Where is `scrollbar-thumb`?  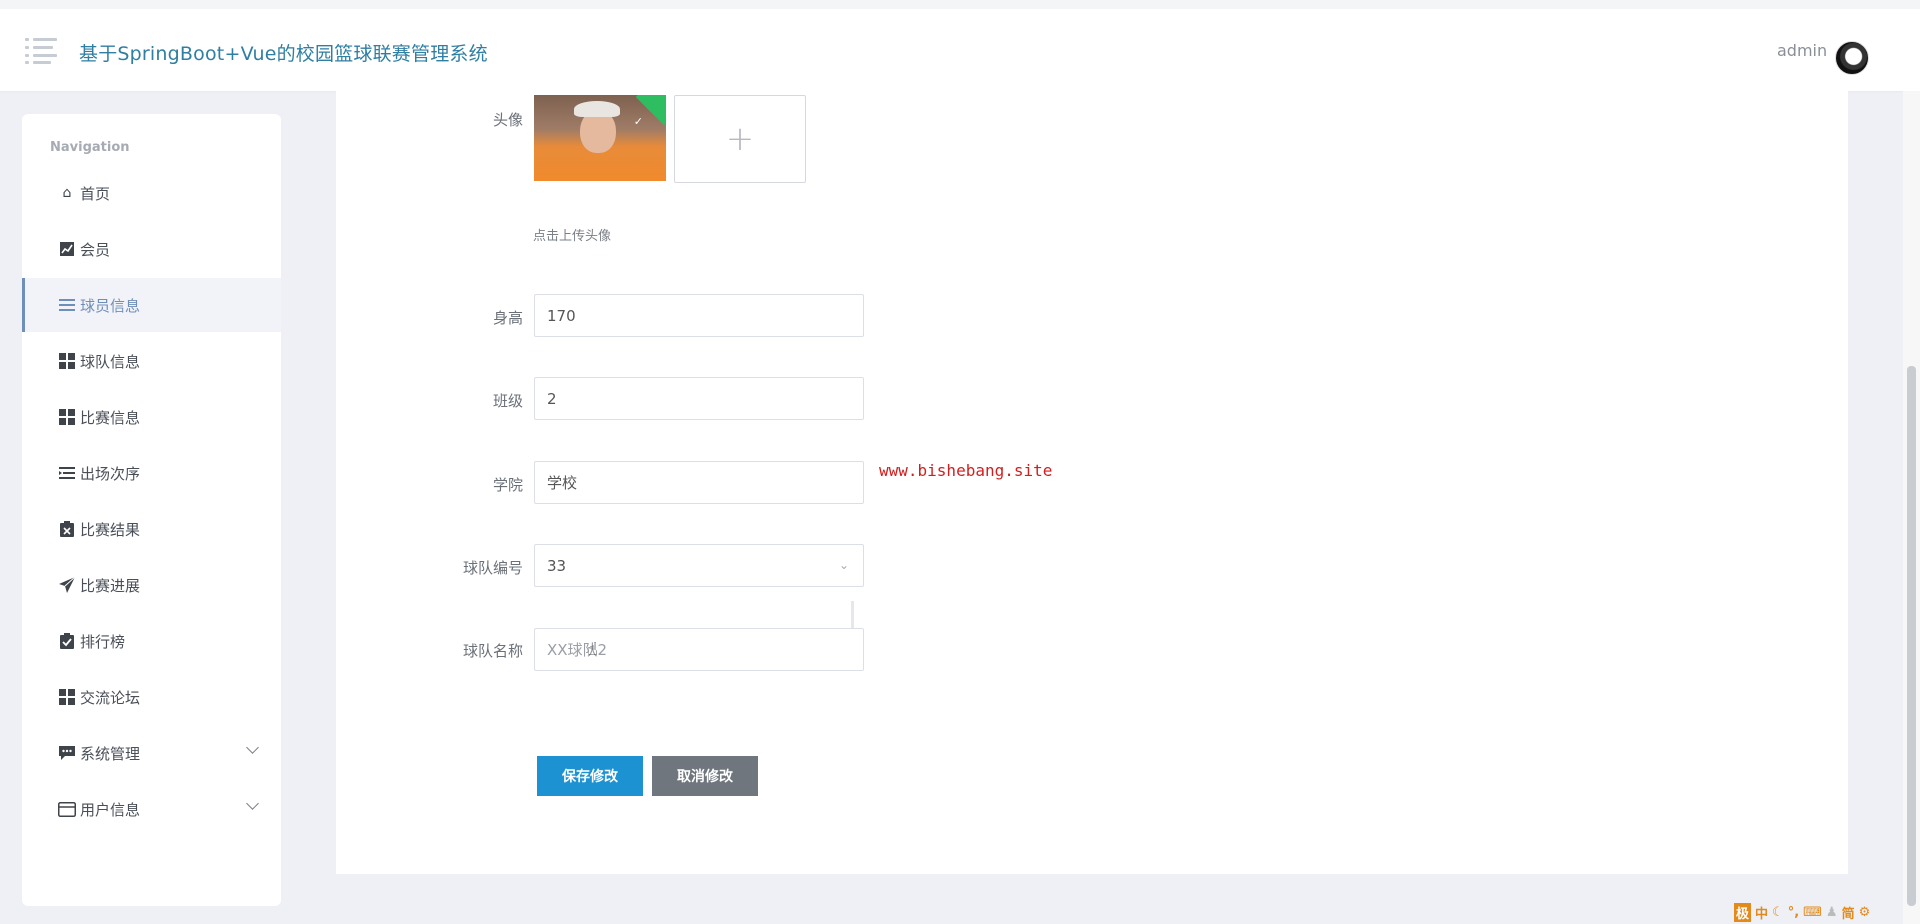 scrollbar-thumb is located at coordinates (1911, 636).